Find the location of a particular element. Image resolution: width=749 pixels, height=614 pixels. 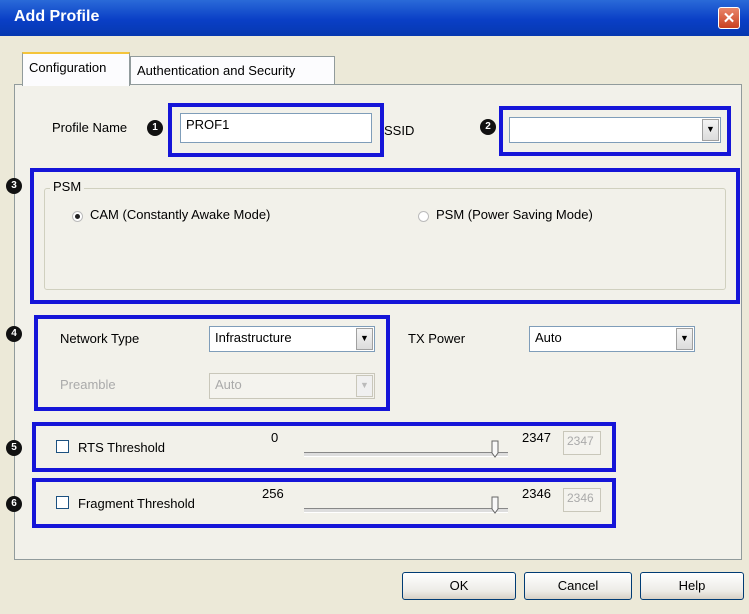

callout-badge-6: 6 is located at coordinates (14, 504).